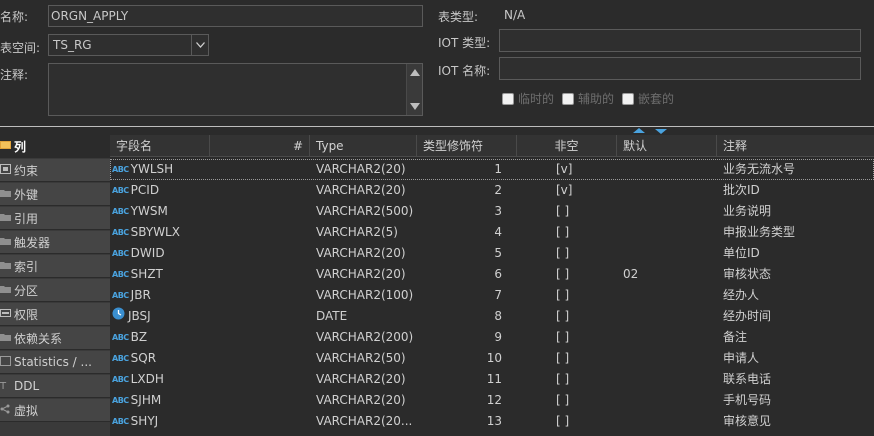 Image resolution: width=874 pixels, height=436 pixels. Describe the element at coordinates (437, 129) in the screenshot. I see `panel-splitter` at that location.